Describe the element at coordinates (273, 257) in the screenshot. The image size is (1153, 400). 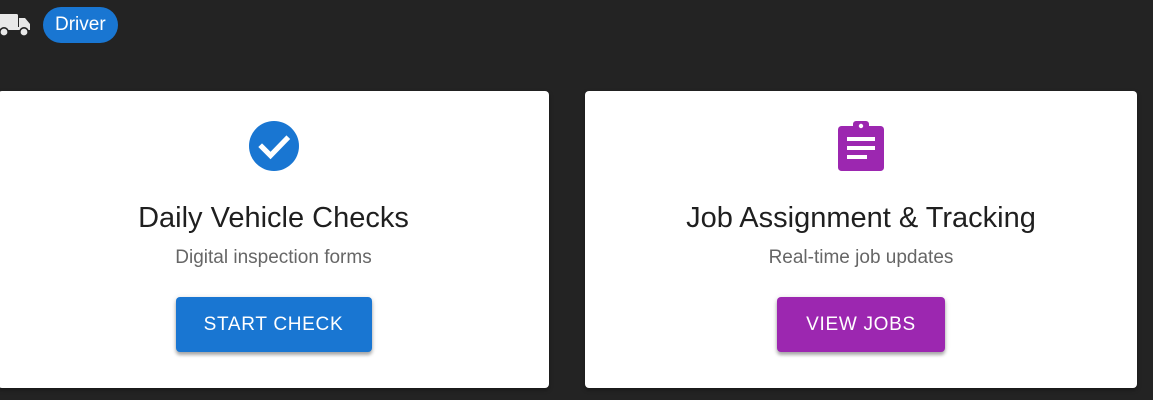
I see `card-subtitle: Digital inspection forms` at that location.